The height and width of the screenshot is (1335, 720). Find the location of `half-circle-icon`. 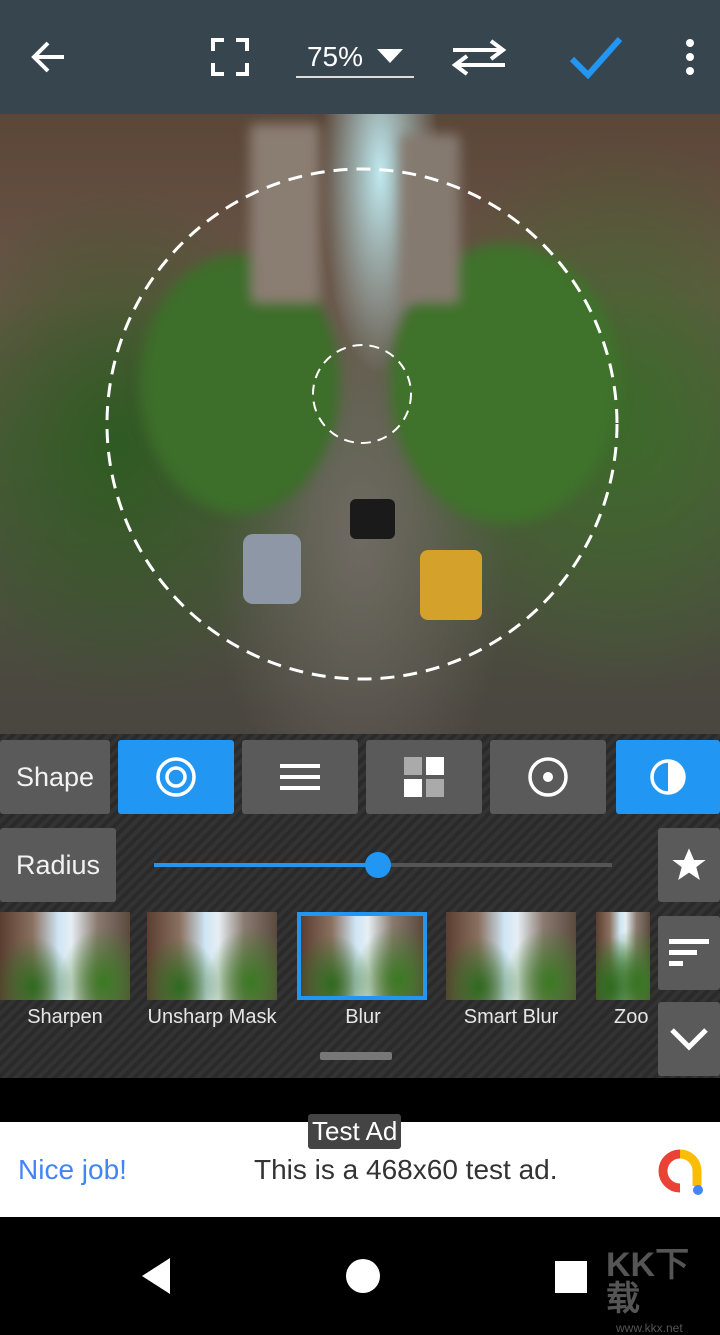

half-circle-icon is located at coordinates (668, 777).